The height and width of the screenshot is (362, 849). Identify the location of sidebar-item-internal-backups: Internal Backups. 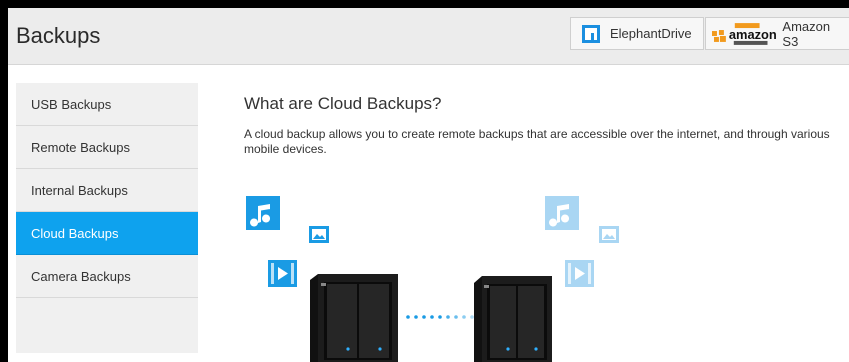
(107, 190).